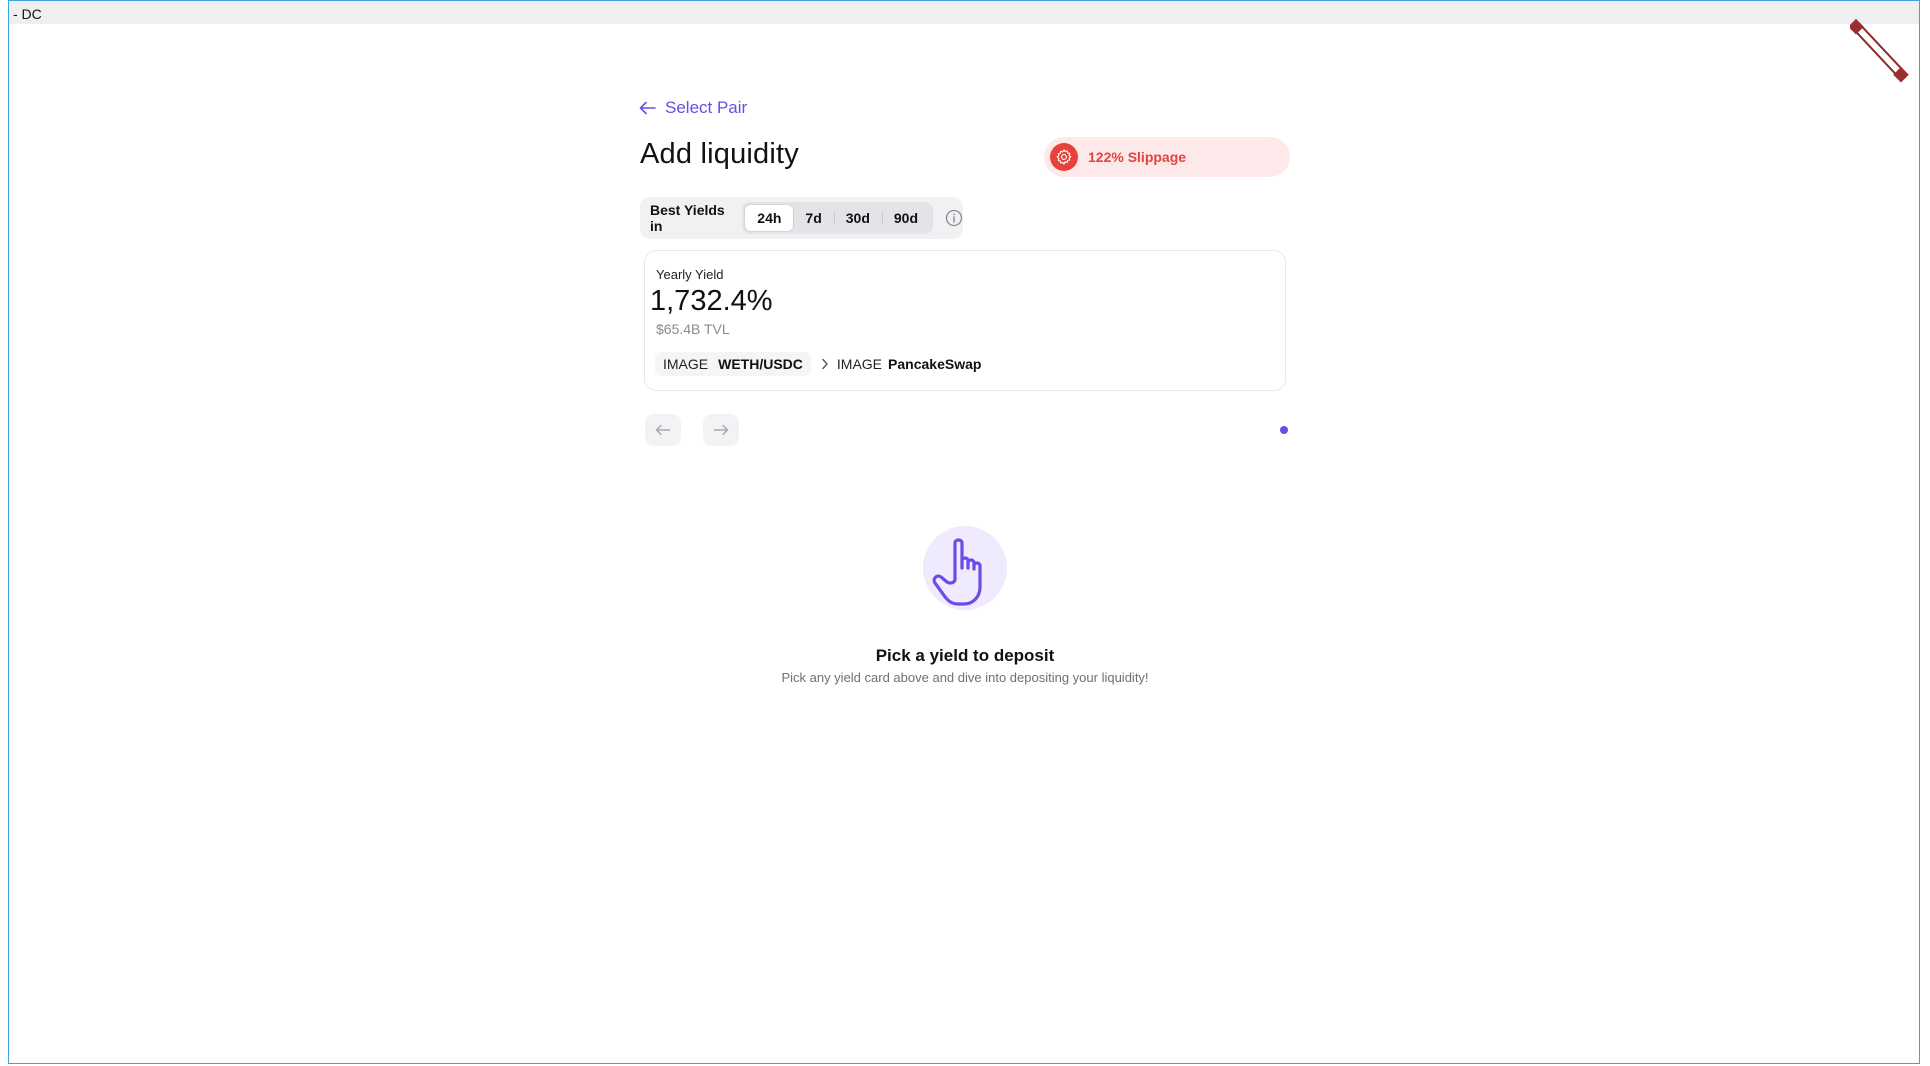 The height and width of the screenshot is (1066, 1930). Describe the element at coordinates (964, 12) in the screenshot. I see `window-titlebar: - DC` at that location.